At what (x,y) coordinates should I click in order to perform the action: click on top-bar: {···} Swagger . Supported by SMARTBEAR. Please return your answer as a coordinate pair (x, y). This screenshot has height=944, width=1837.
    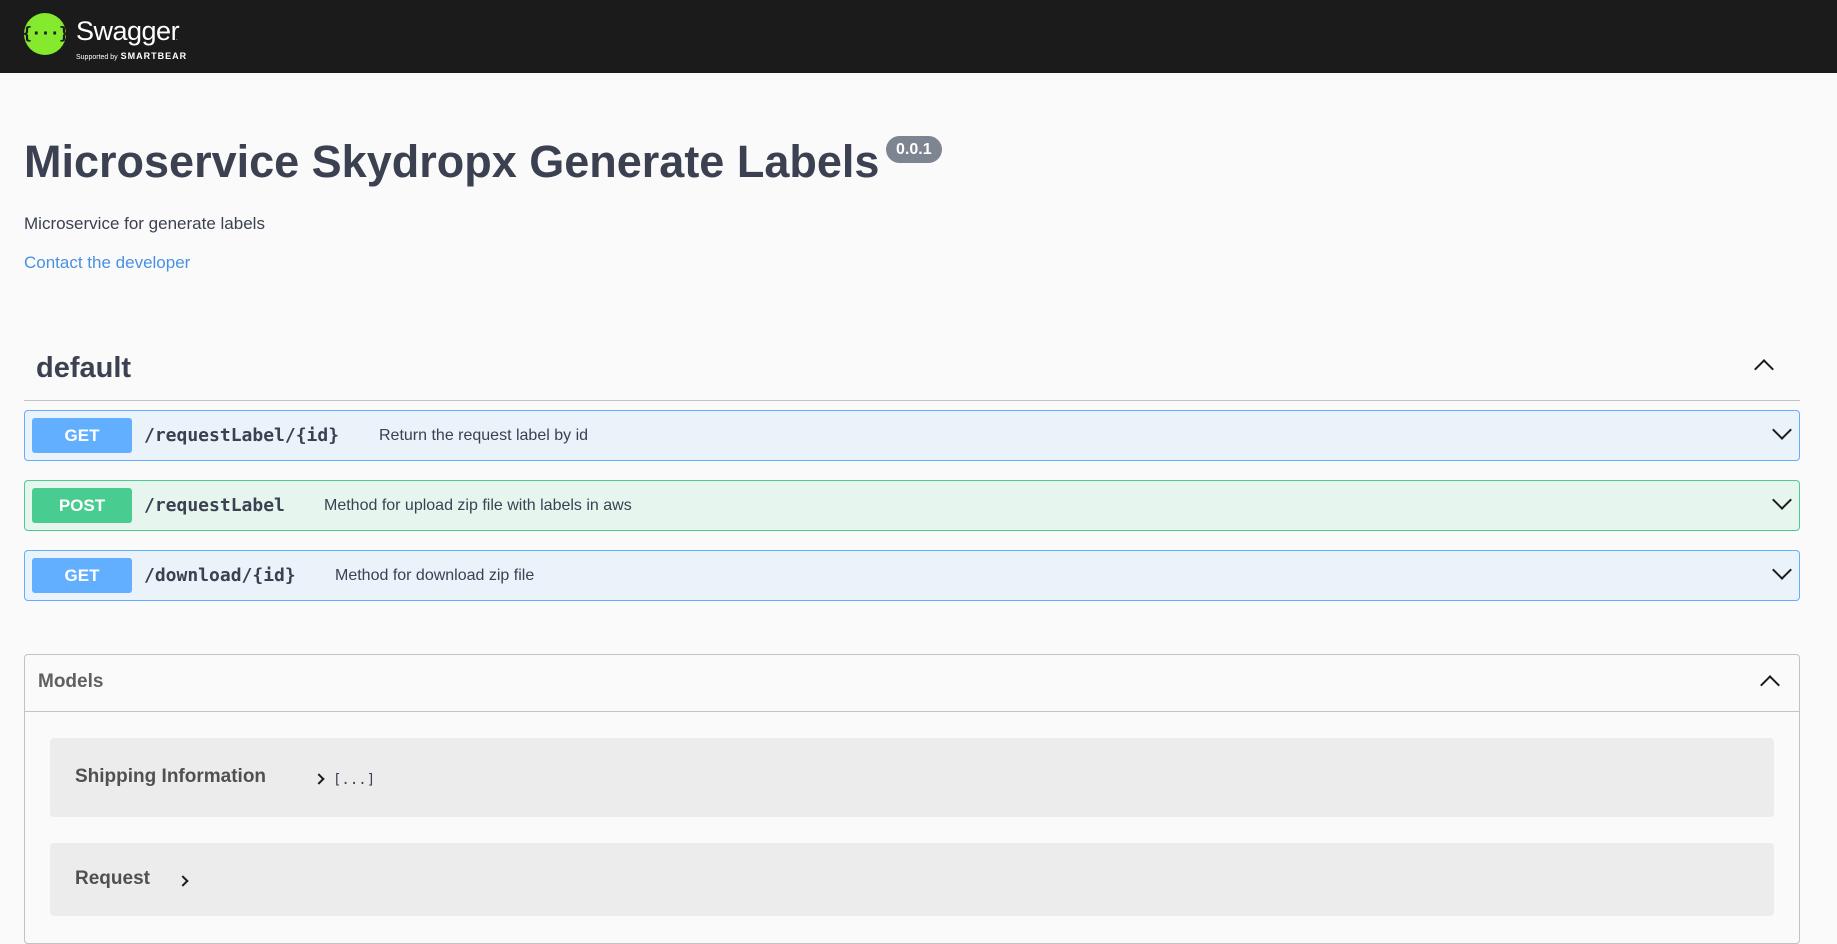
    Looking at the image, I should click on (918, 36).